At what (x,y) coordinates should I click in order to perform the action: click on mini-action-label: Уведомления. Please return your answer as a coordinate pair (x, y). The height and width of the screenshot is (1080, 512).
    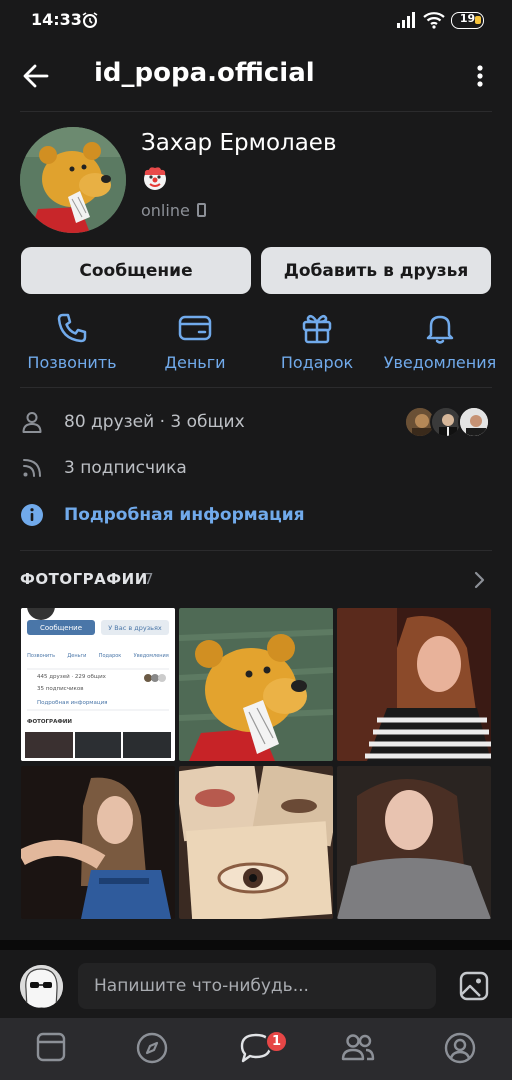
    Looking at the image, I should click on (151, 656).